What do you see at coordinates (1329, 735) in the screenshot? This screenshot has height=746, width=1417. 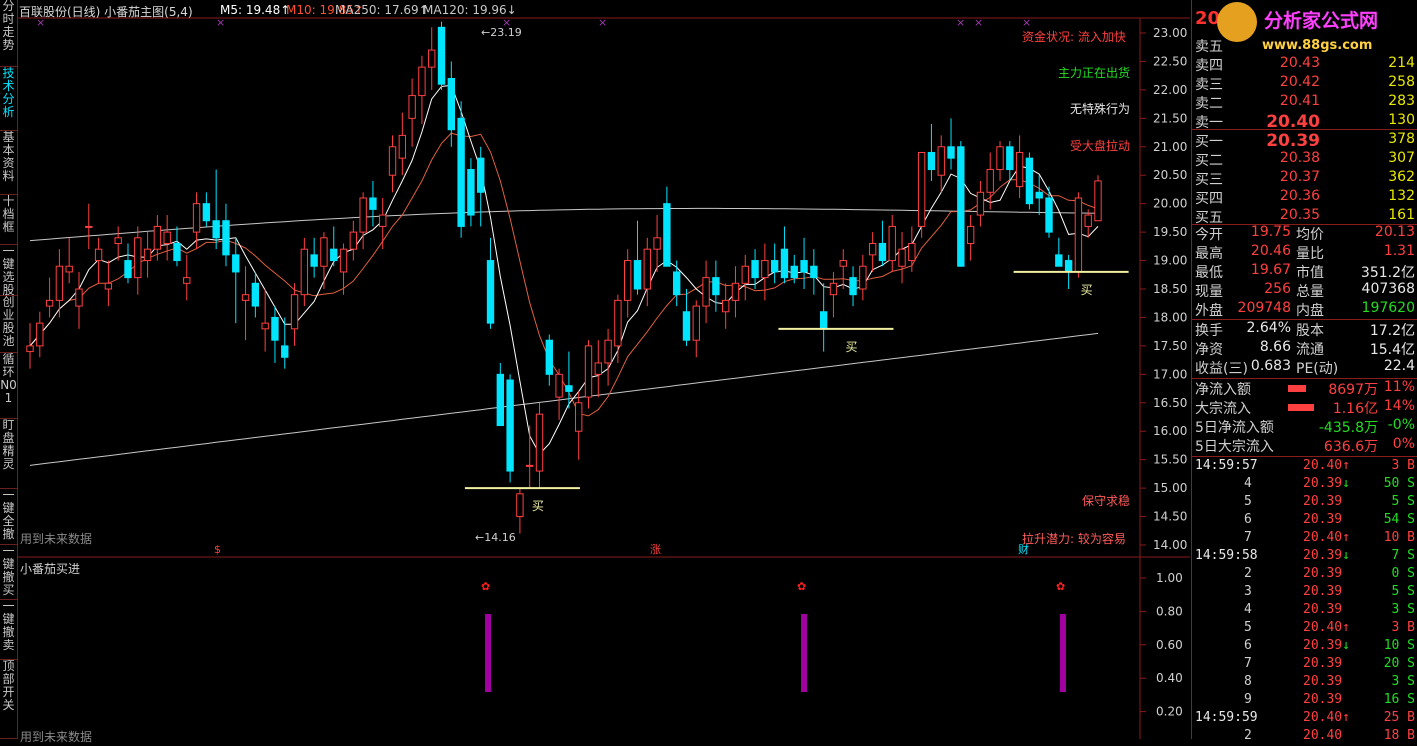 I see `tick-row-15: 2 20.40 18 B` at bounding box center [1329, 735].